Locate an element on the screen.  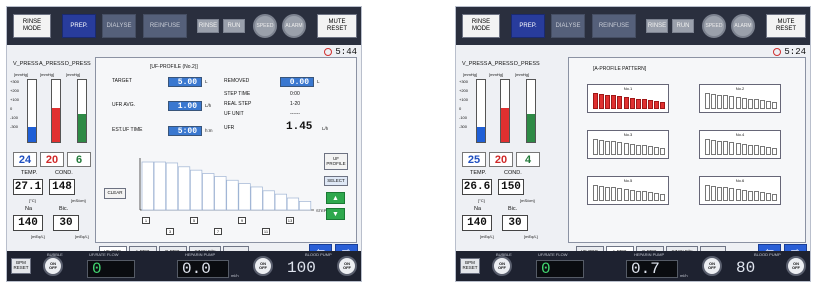
pattern-label: No.1 is located at coordinates (628, 88).